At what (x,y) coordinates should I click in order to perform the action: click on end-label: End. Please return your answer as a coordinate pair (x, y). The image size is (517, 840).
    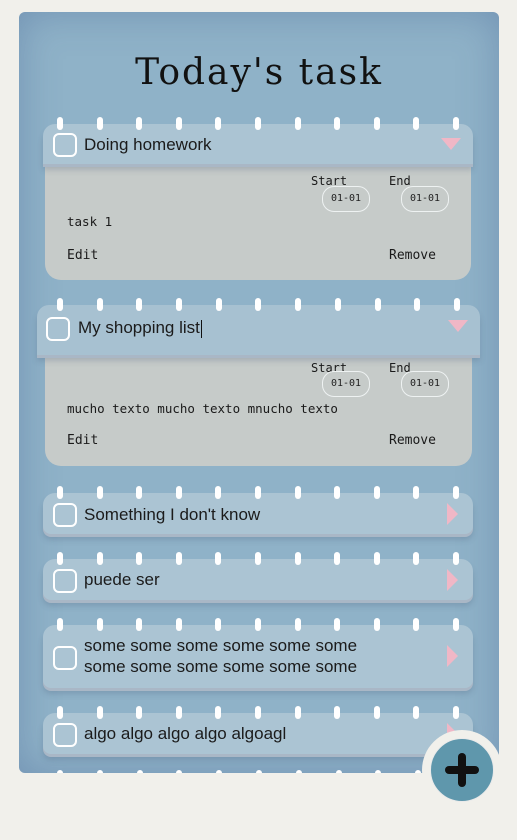
    Looking at the image, I should click on (400, 181).